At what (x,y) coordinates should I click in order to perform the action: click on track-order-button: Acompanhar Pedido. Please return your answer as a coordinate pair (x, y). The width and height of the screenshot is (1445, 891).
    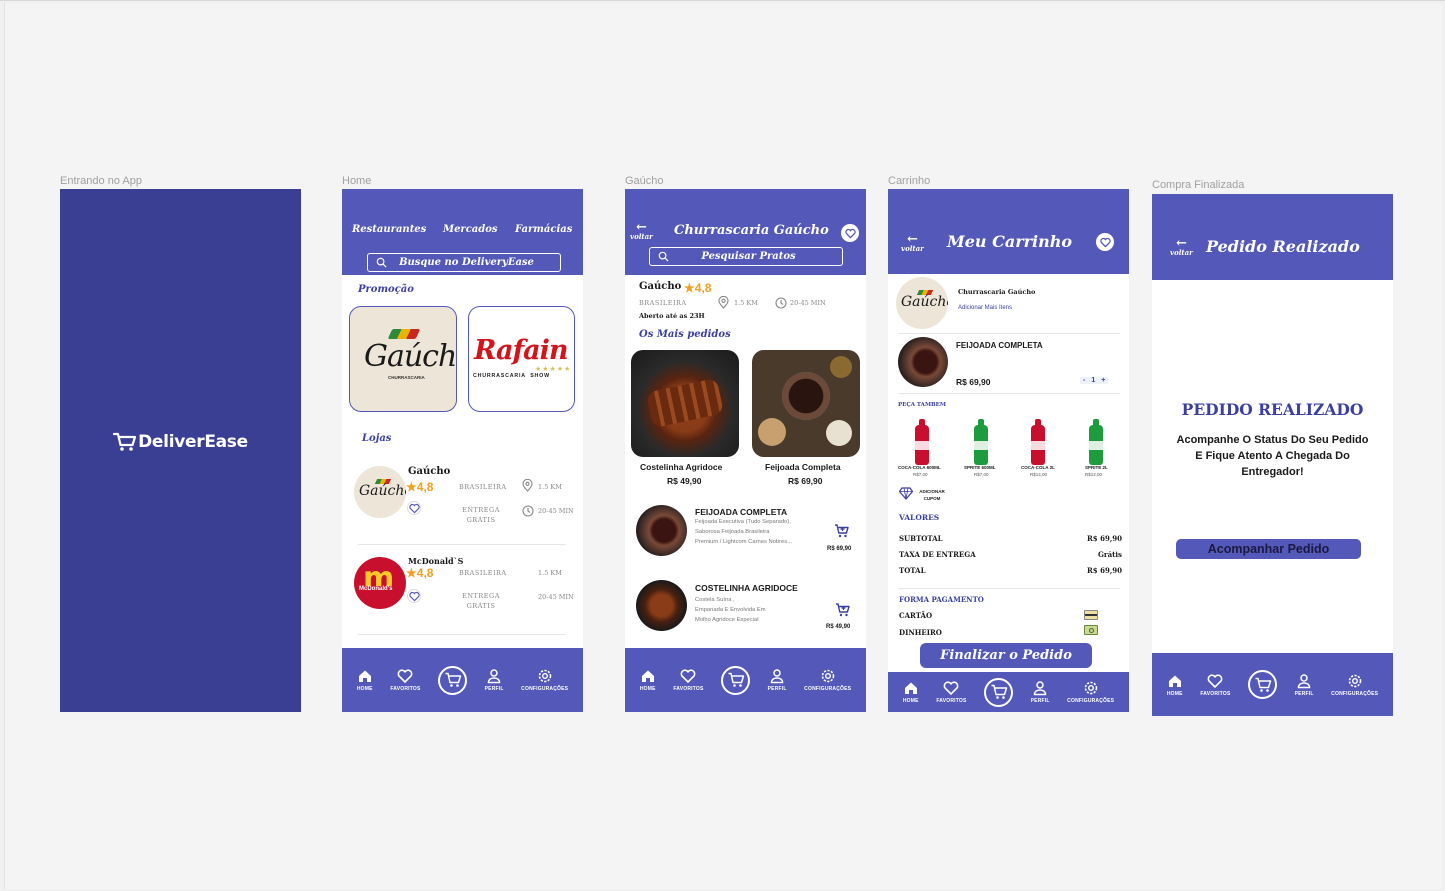
    Looking at the image, I should click on (1268, 549).